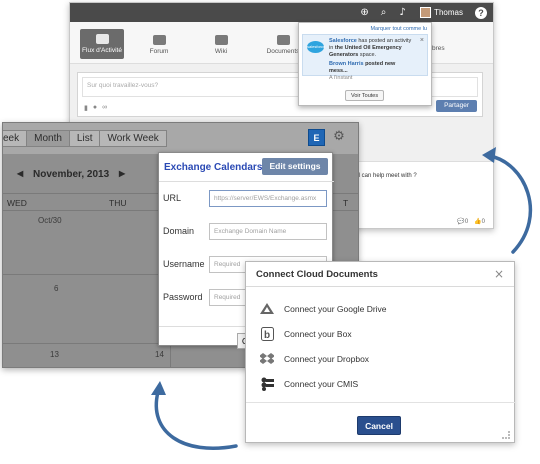 The width and height of the screenshot is (540, 464). I want to click on connect-label: Connect your Dropbox, so click(327, 359).